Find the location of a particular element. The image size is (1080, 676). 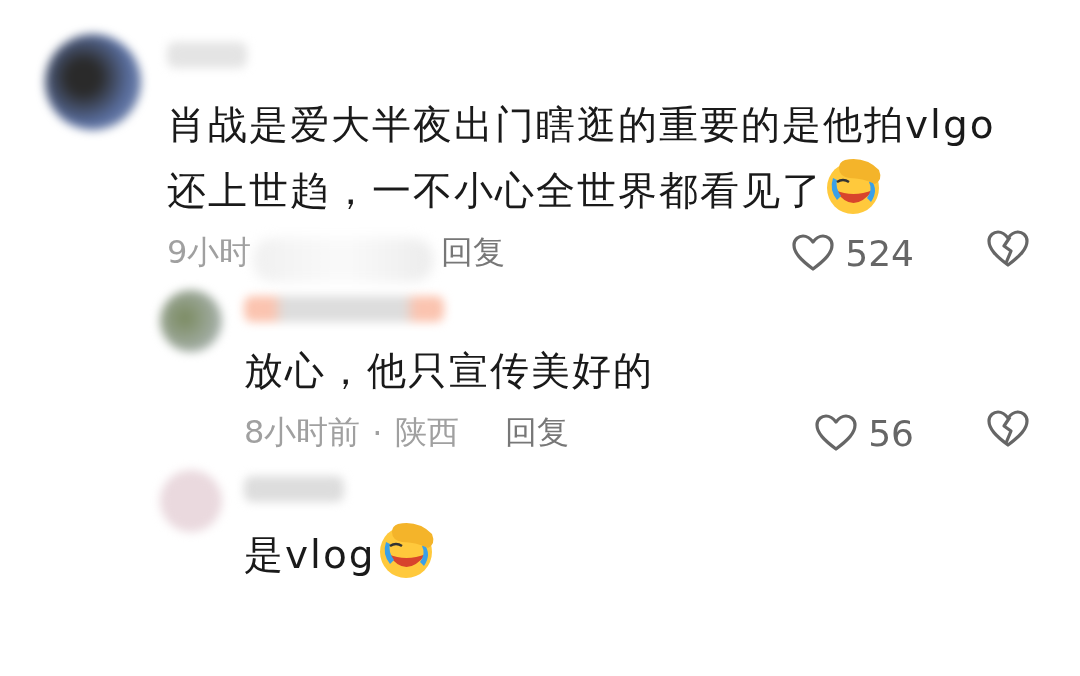

comment-time: 8小时前 is located at coordinates (302, 432).